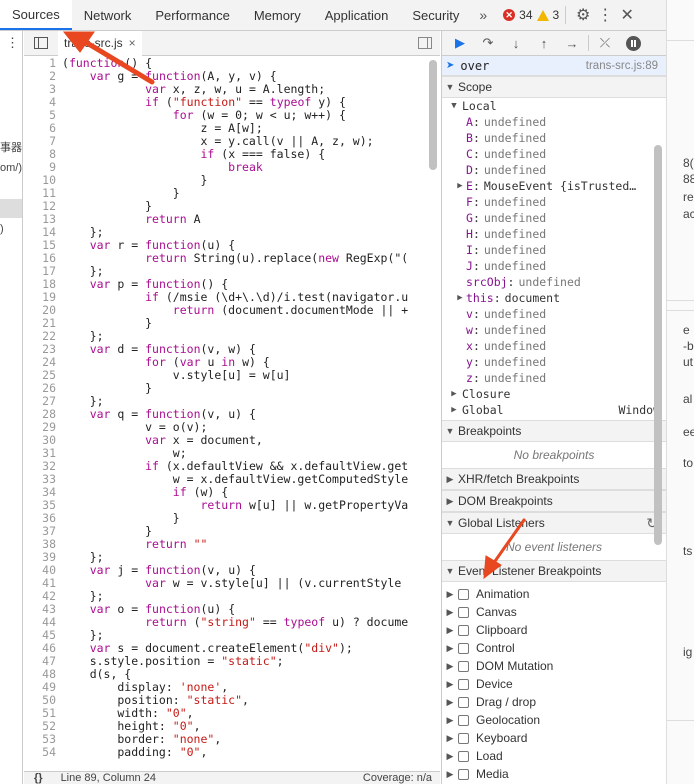  Describe the element at coordinates (554, 154) in the screenshot. I see `scope-variable: C: undefined` at that location.